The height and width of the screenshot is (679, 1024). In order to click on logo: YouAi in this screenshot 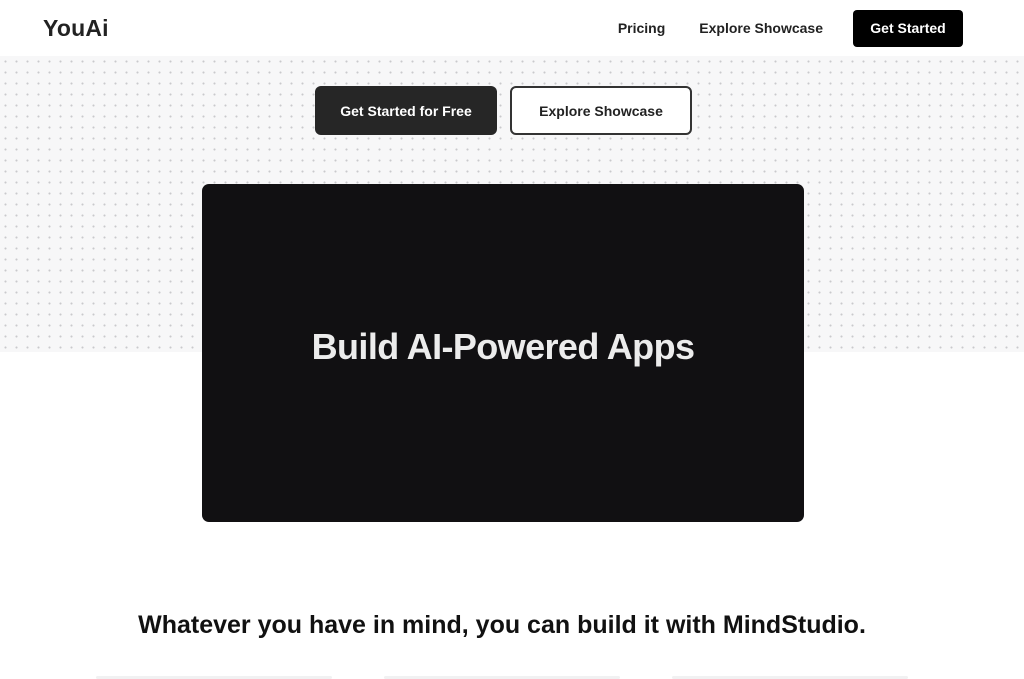, I will do `click(76, 28)`.